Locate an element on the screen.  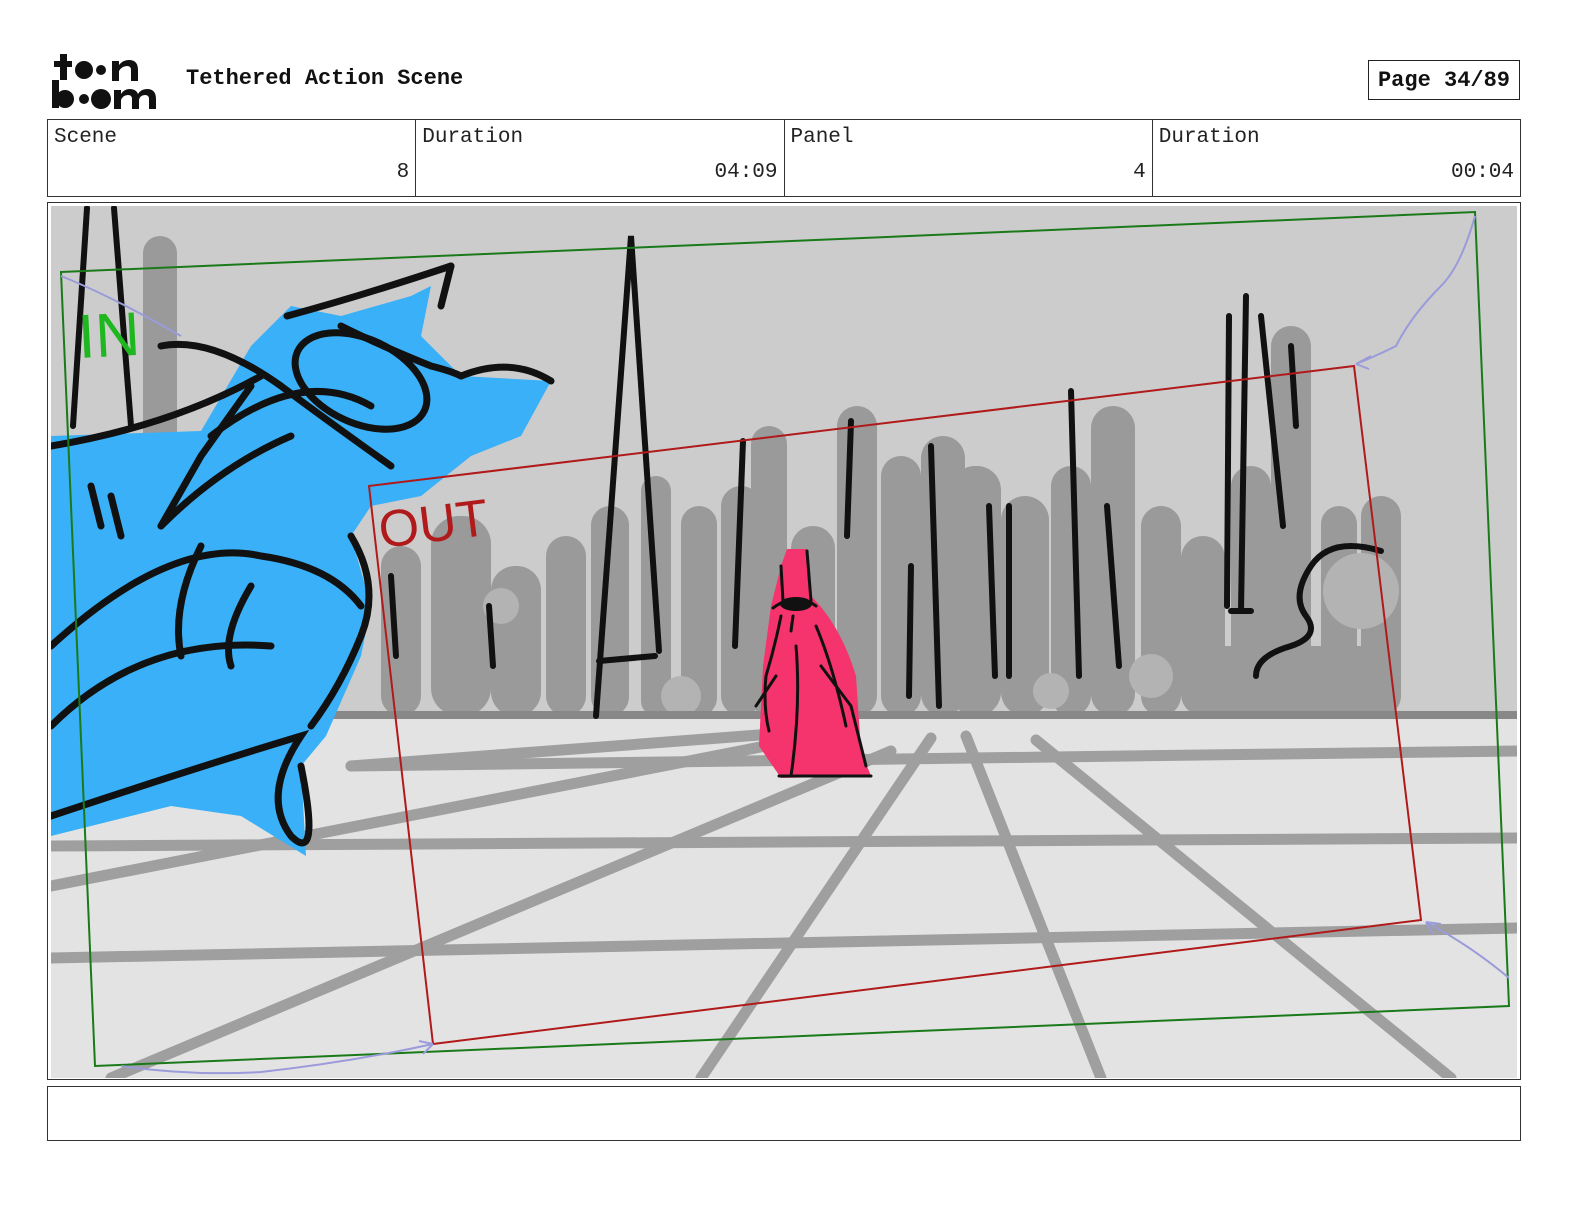
panel-label: Panel is located at coordinates (822, 137).